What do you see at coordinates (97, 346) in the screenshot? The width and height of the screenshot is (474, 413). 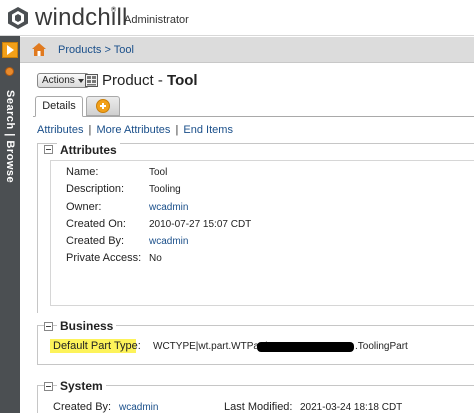 I see `default-part-type-label: Default Part Type:` at bounding box center [97, 346].